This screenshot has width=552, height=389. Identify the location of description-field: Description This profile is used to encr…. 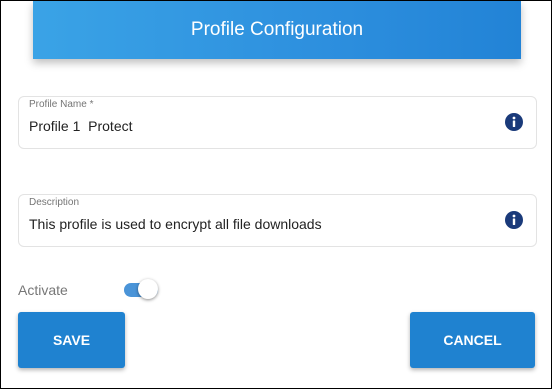
(277, 220).